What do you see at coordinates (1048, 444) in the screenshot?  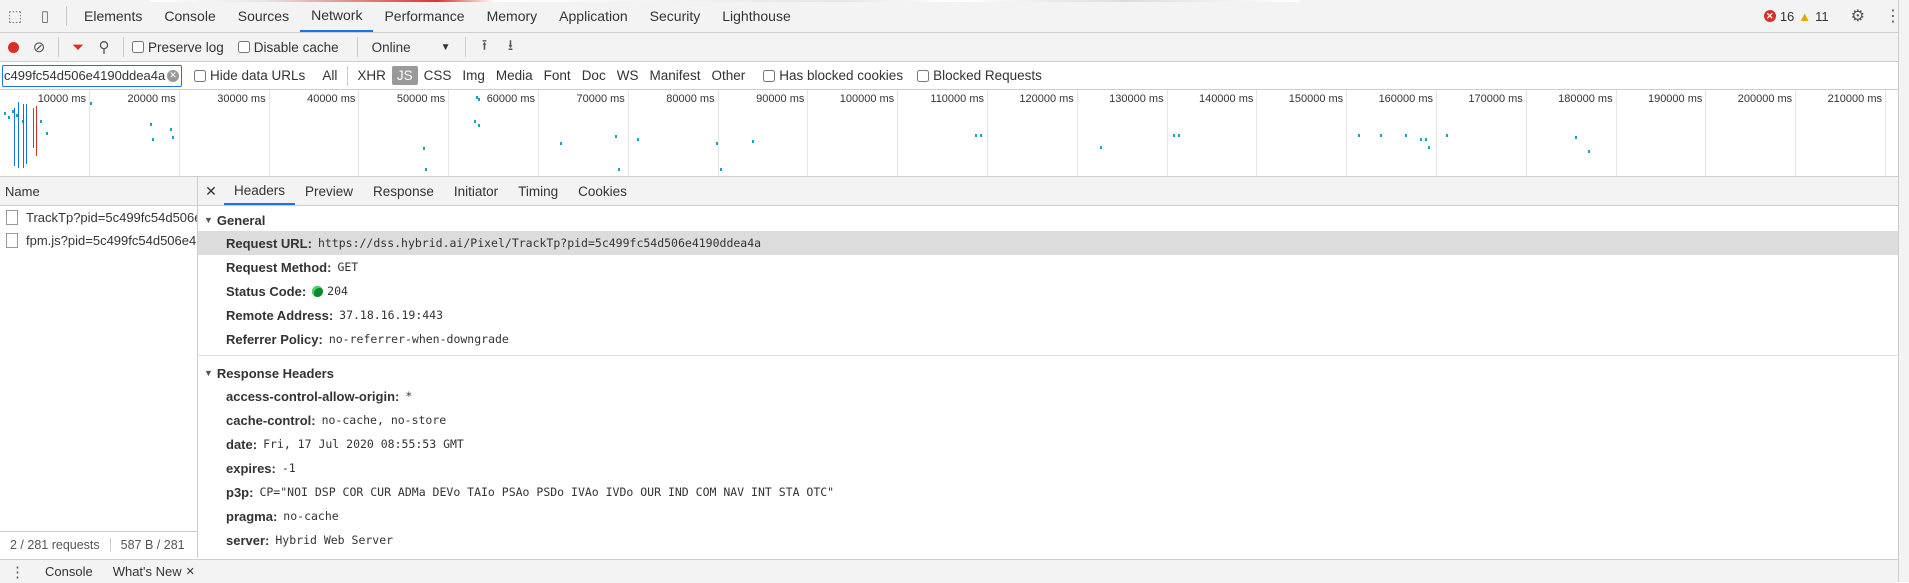 I see `header-row: date: Fri, 17 Jul 2020 08:55:53 GMT` at bounding box center [1048, 444].